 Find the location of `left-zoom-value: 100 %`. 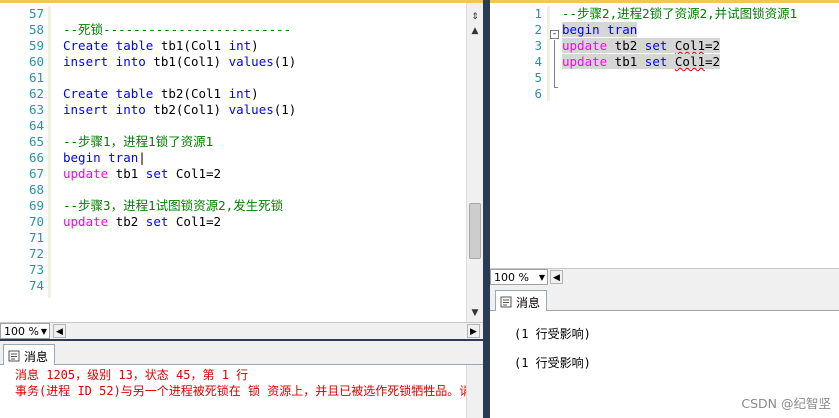

left-zoom-value: 100 % is located at coordinates (21, 331).